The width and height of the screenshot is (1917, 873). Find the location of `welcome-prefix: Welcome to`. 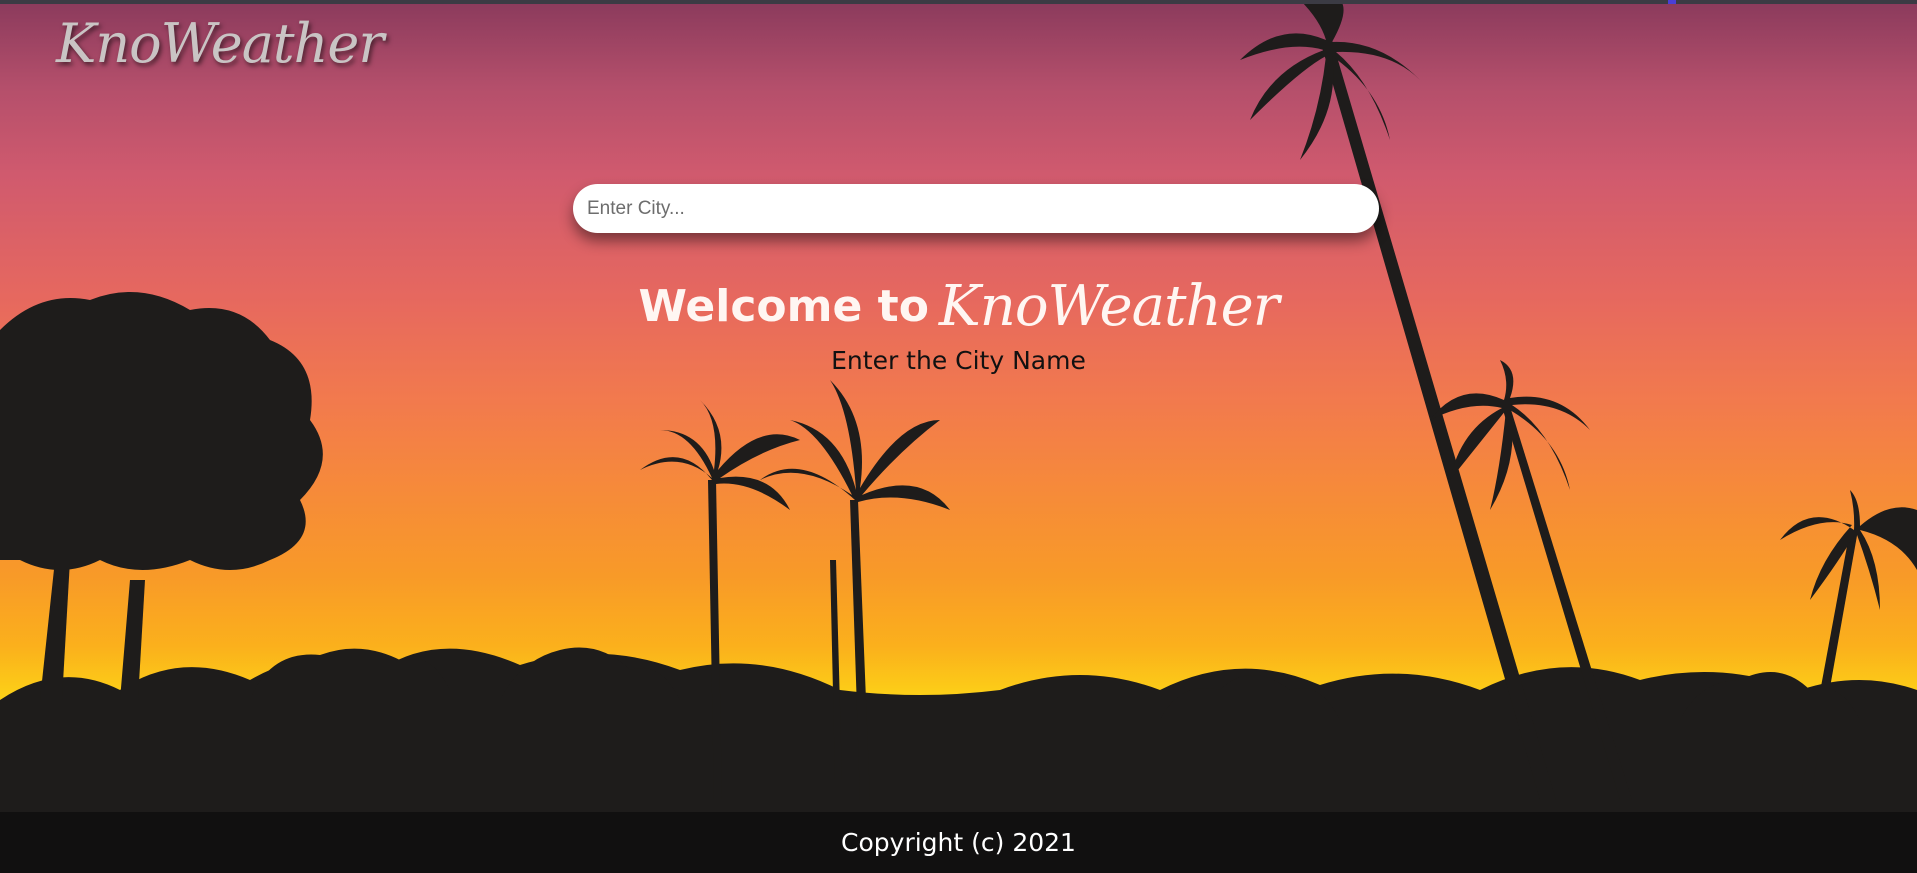

welcome-prefix: Welcome to is located at coordinates (783, 306).